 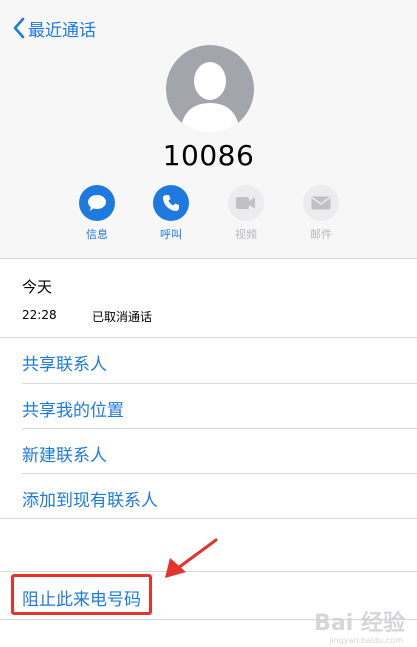 I want to click on annotation-arrow-icon, so click(x=191, y=558).